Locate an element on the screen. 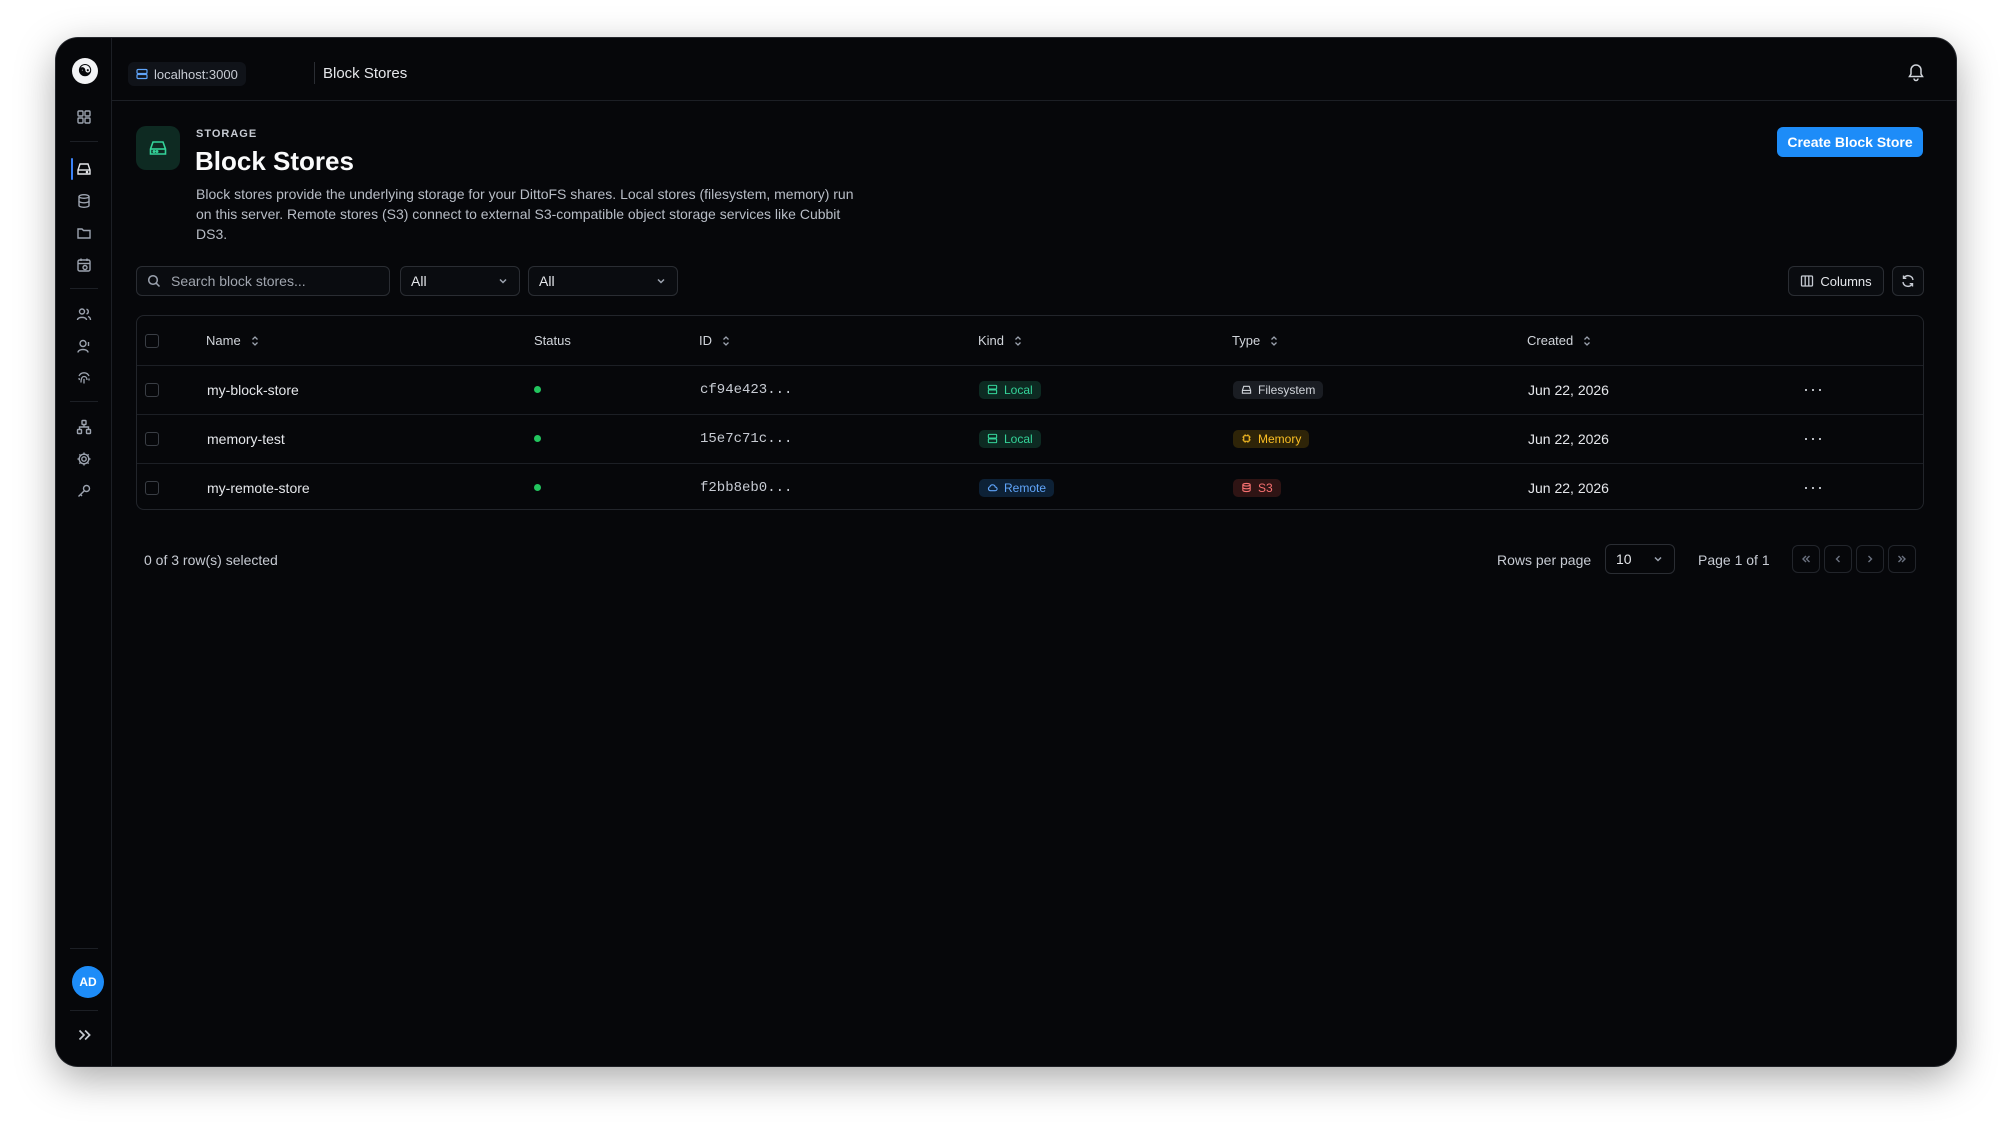 The height and width of the screenshot is (1141, 2012). columns-button: Columns is located at coordinates (1836, 281).